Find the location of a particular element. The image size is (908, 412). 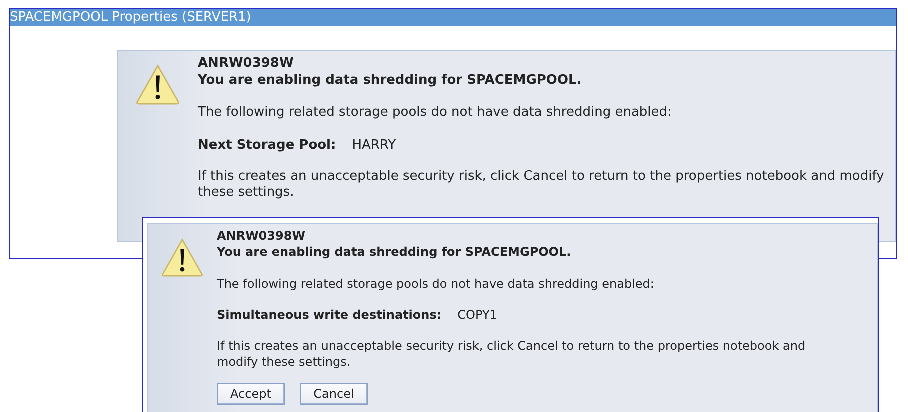

dialog-button: Cancel is located at coordinates (334, 394).